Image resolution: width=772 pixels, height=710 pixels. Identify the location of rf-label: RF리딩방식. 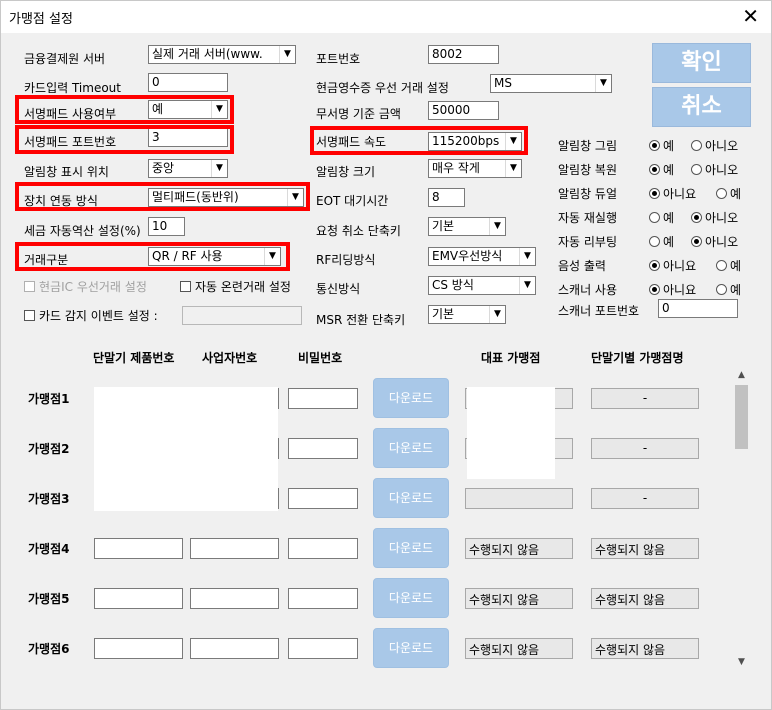
(346, 260).